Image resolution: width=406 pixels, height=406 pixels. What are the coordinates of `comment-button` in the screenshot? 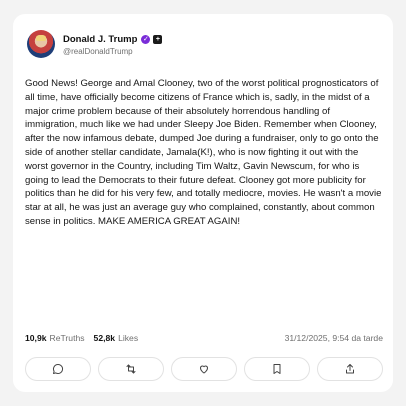 It's located at (58, 369).